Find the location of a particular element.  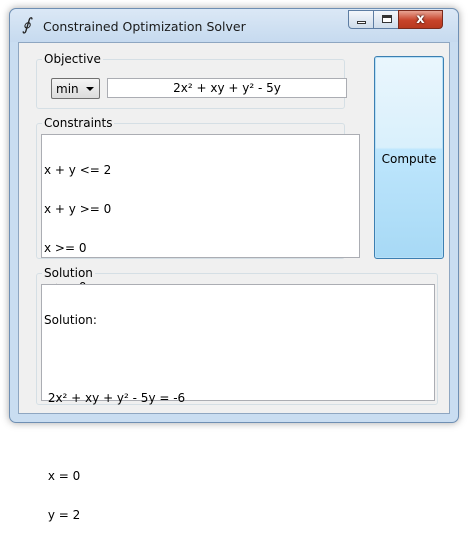

close-button: x is located at coordinates (420, 19).